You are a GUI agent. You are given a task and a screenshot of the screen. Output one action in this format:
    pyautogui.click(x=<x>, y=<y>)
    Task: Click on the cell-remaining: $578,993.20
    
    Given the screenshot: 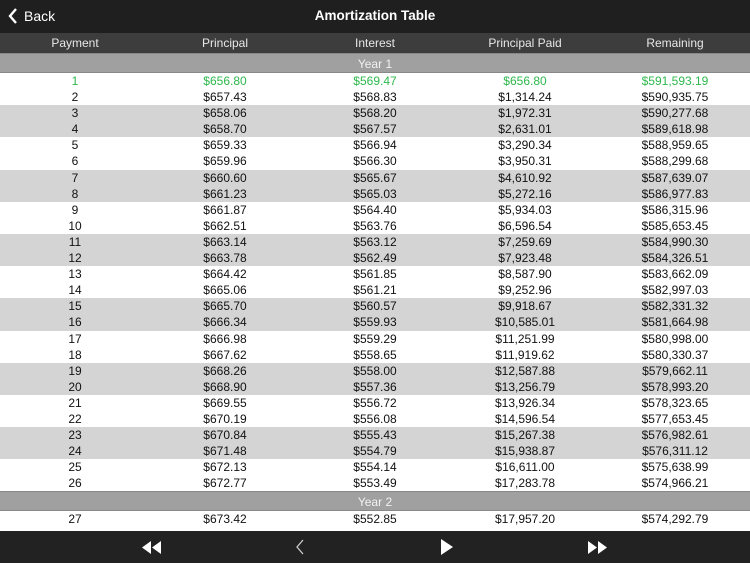 What is the action you would take?
    pyautogui.click(x=675, y=386)
    